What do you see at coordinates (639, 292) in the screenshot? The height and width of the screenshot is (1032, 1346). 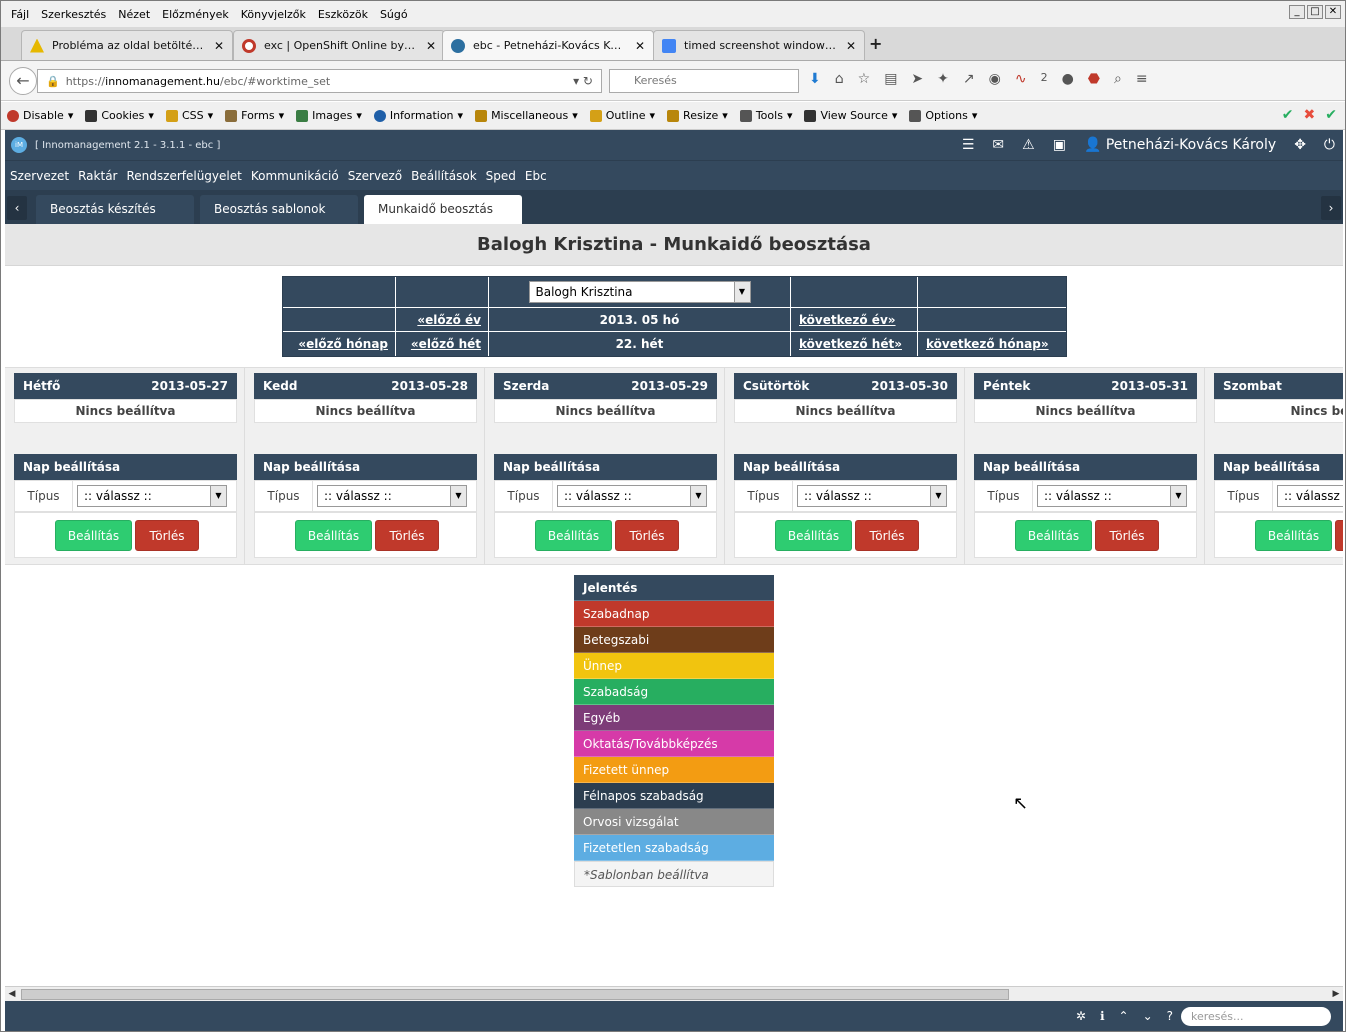 I see `person-select: Balogh Krisztina ▼` at bounding box center [639, 292].